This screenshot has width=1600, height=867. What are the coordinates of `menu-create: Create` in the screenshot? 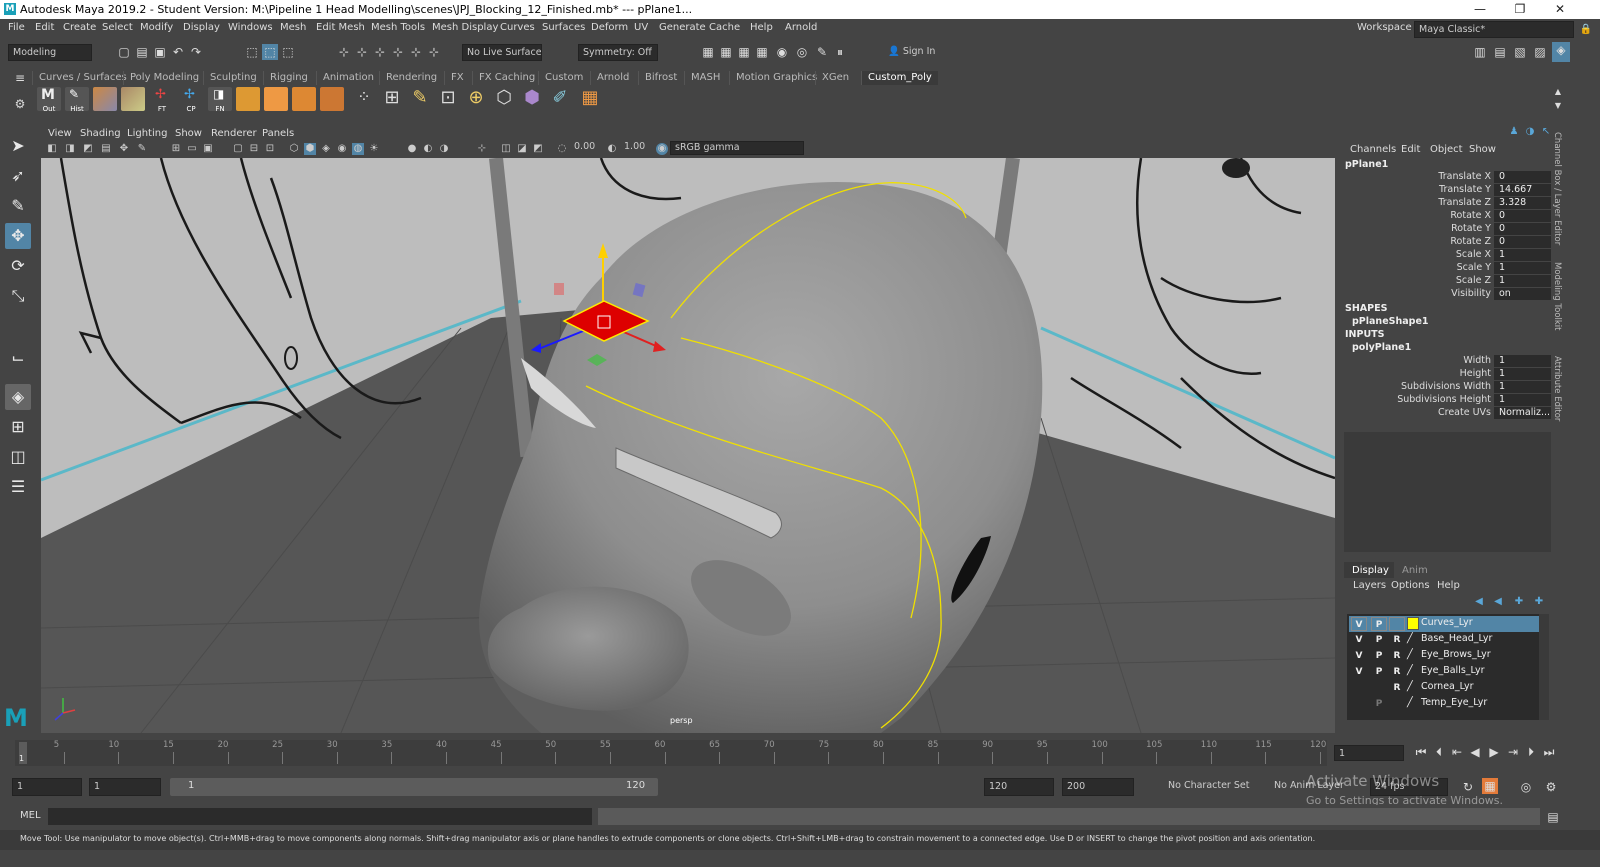 It's located at (79, 27).